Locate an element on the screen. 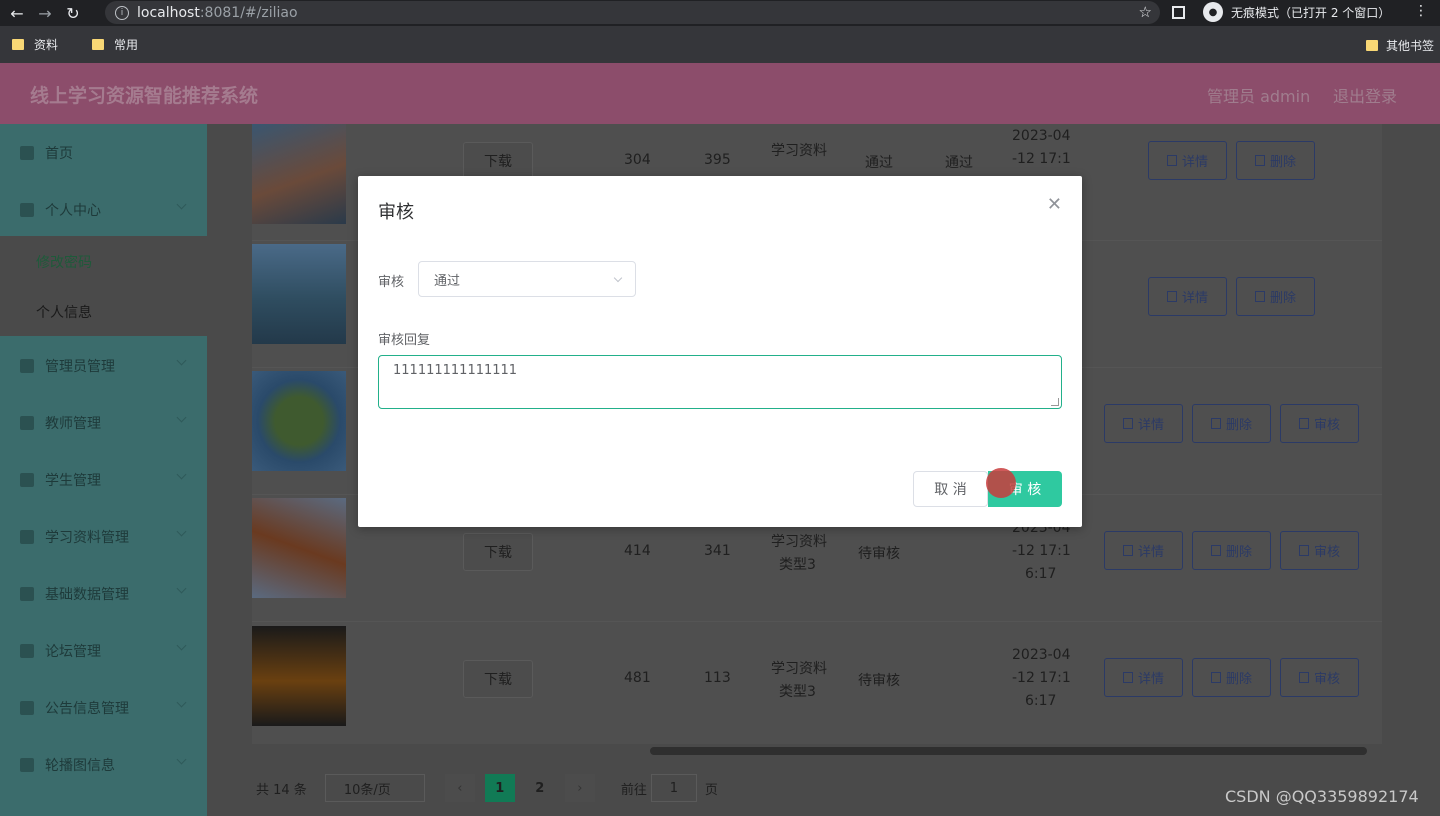  sidebar-item-carousel: 轮播图信息 is located at coordinates (103, 764).